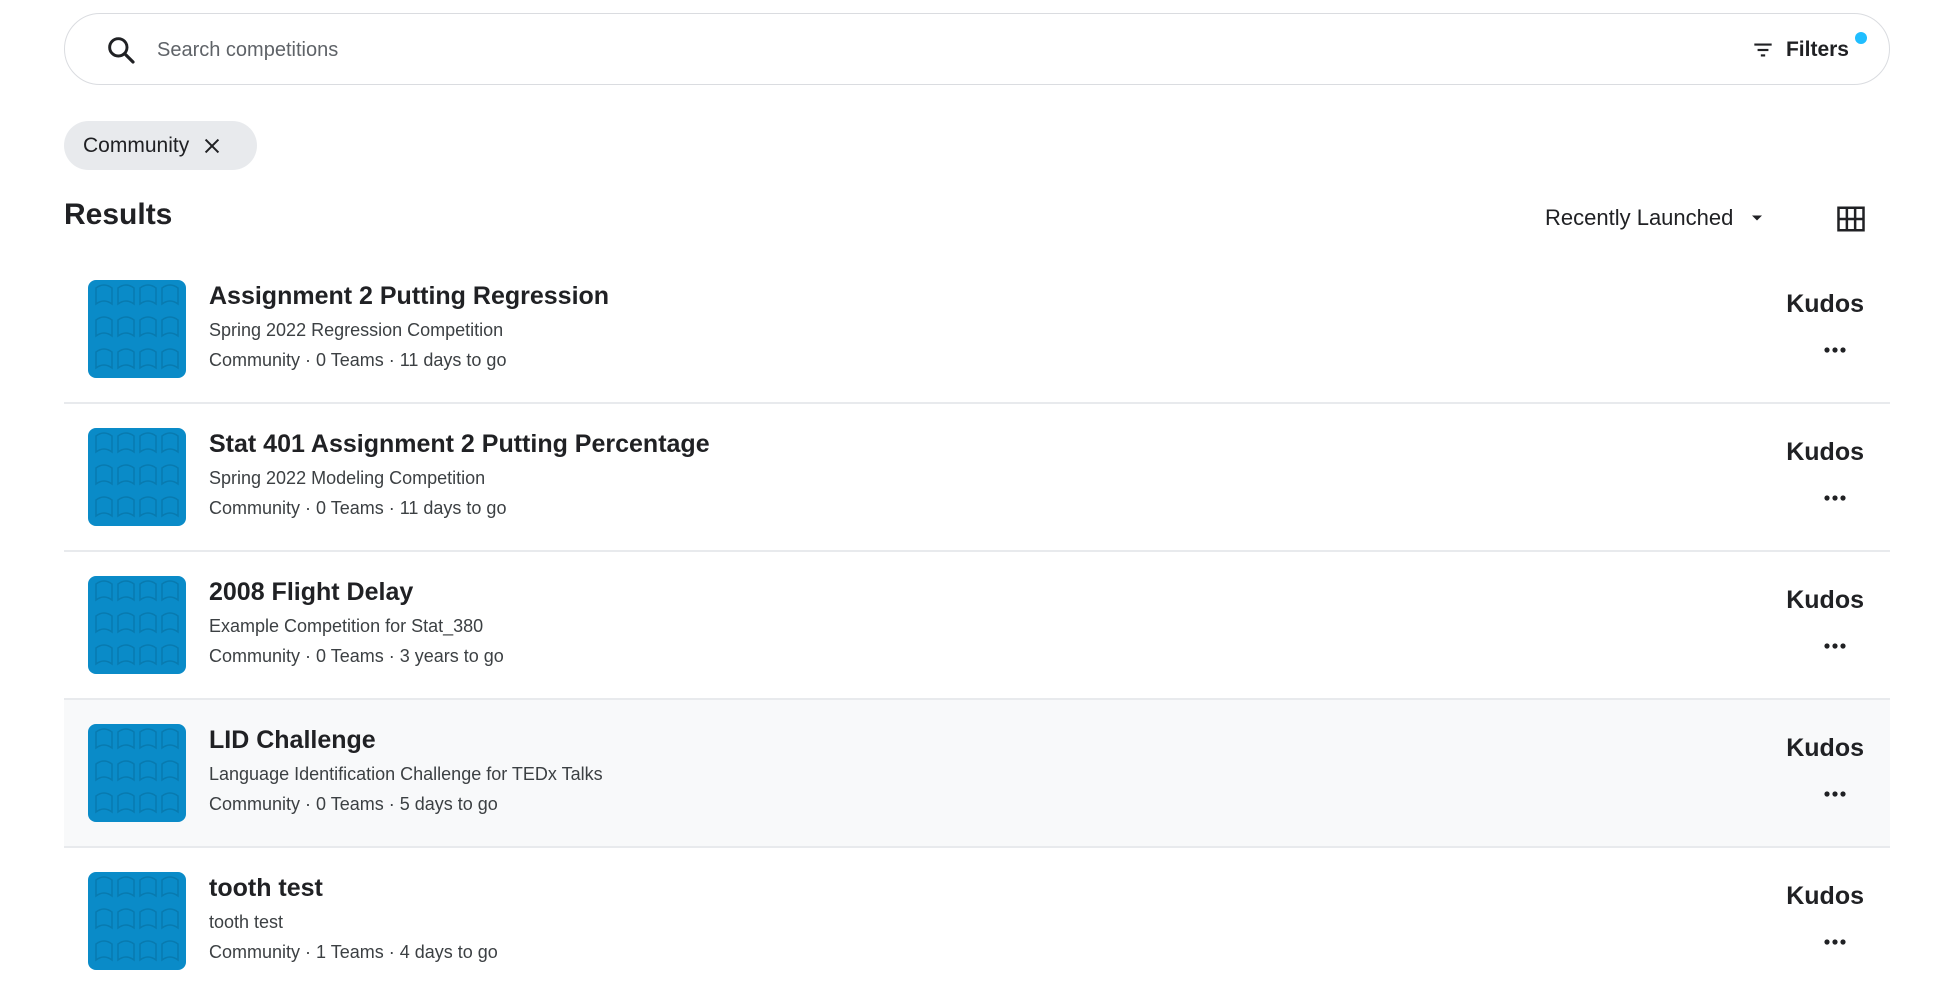  I want to click on search-icon, so click(121, 50).